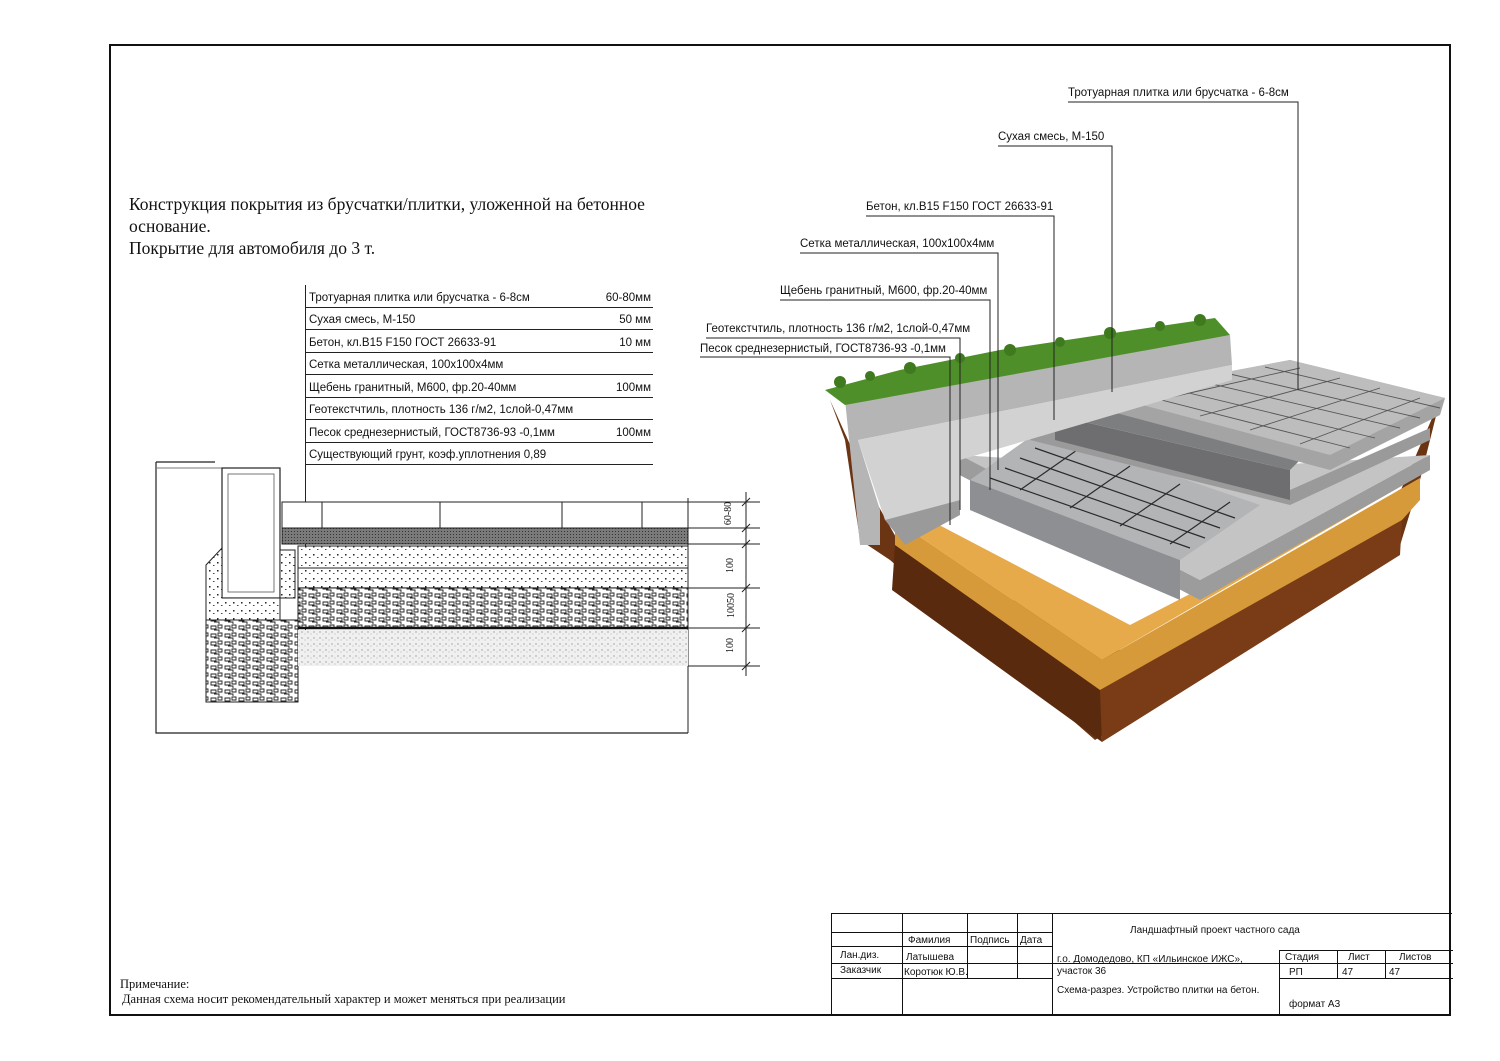  I want to click on layer-row: Сетка металлическая, 100х100х4мм, so click(479, 364).